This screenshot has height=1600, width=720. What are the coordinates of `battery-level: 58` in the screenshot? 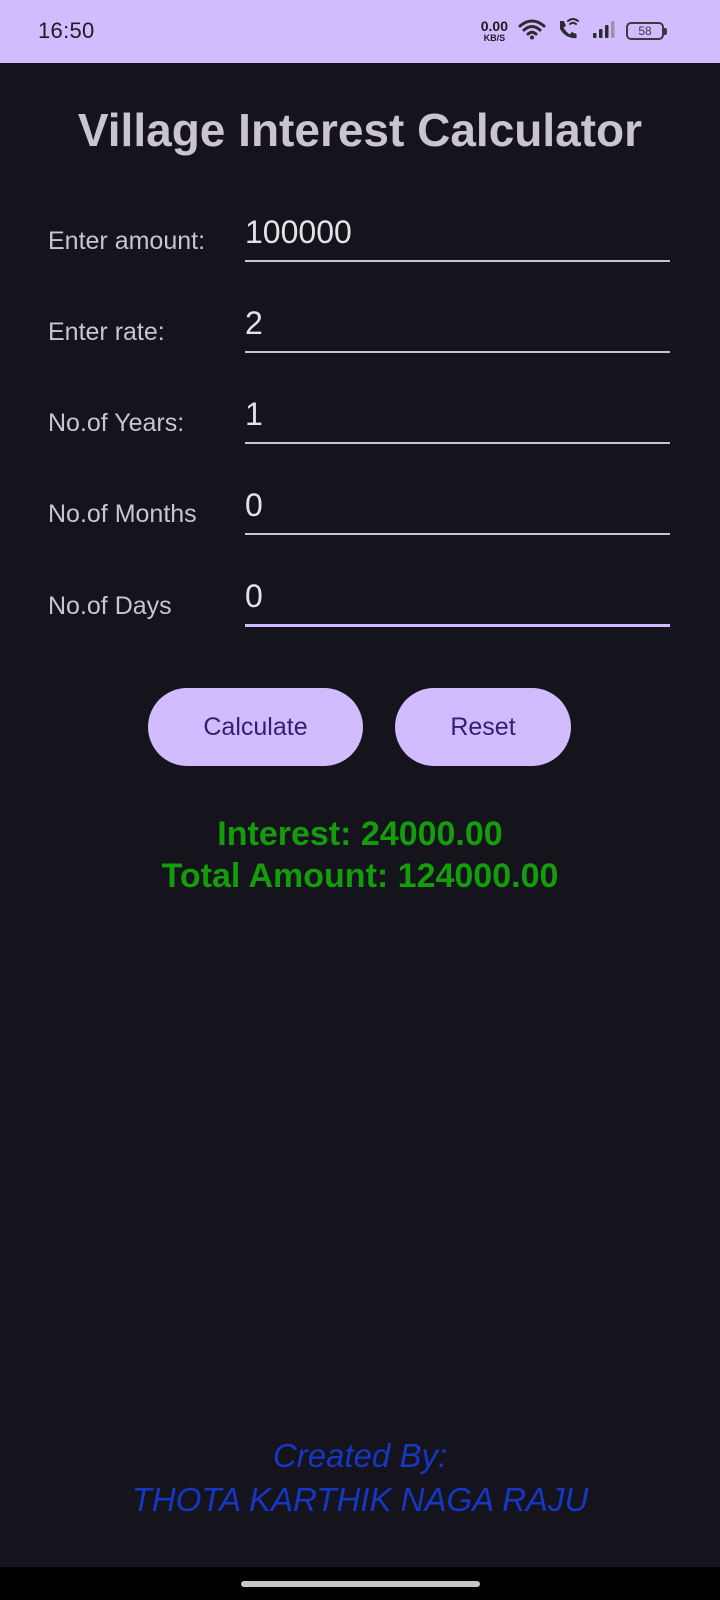 It's located at (645, 31).